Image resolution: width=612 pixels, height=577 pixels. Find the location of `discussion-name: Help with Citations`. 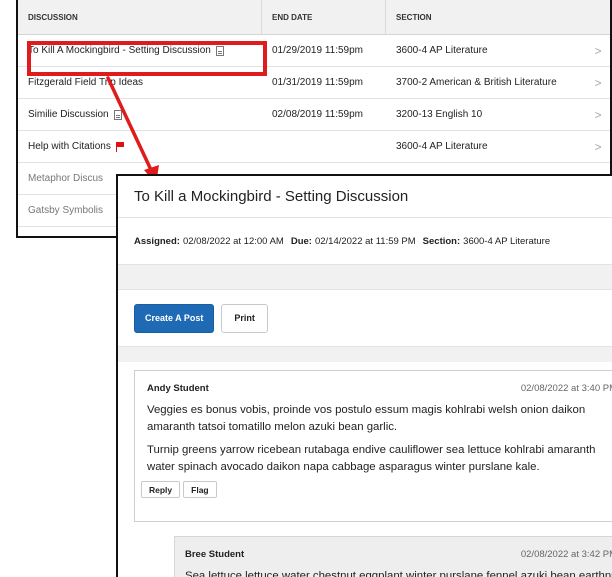

discussion-name: Help with Citations is located at coordinates (69, 146).